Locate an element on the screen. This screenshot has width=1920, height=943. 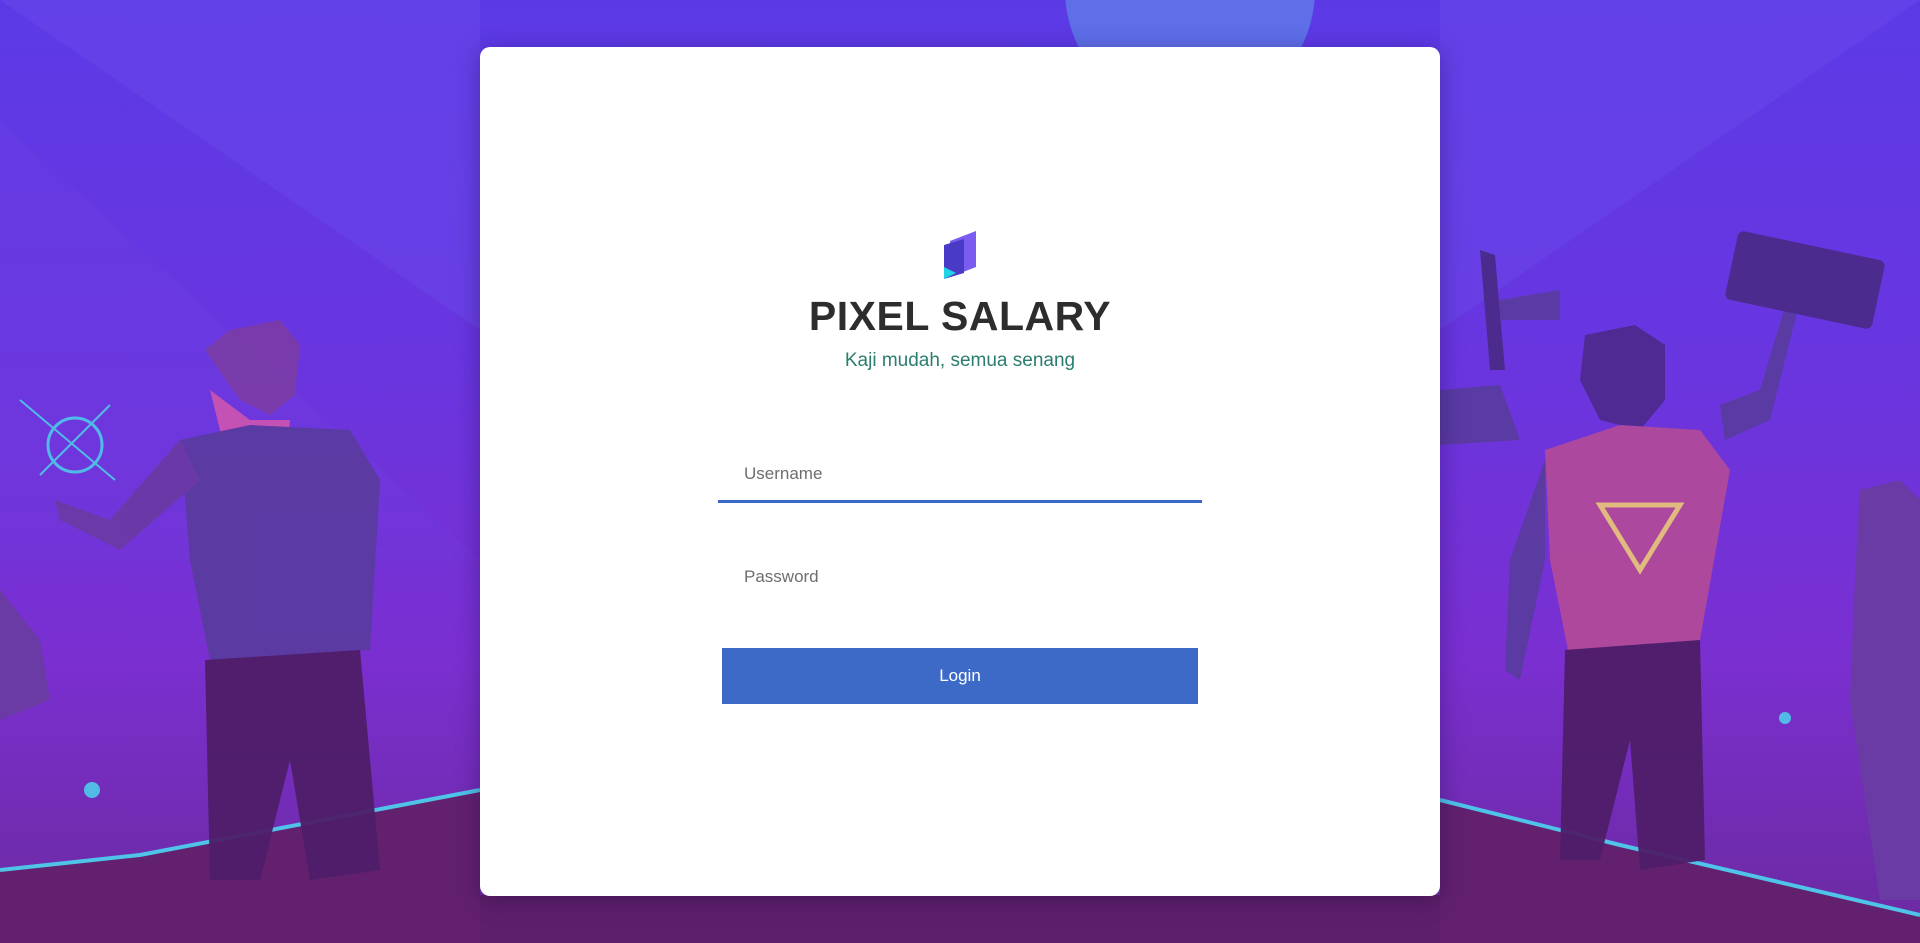
login-button: Login is located at coordinates (960, 676).